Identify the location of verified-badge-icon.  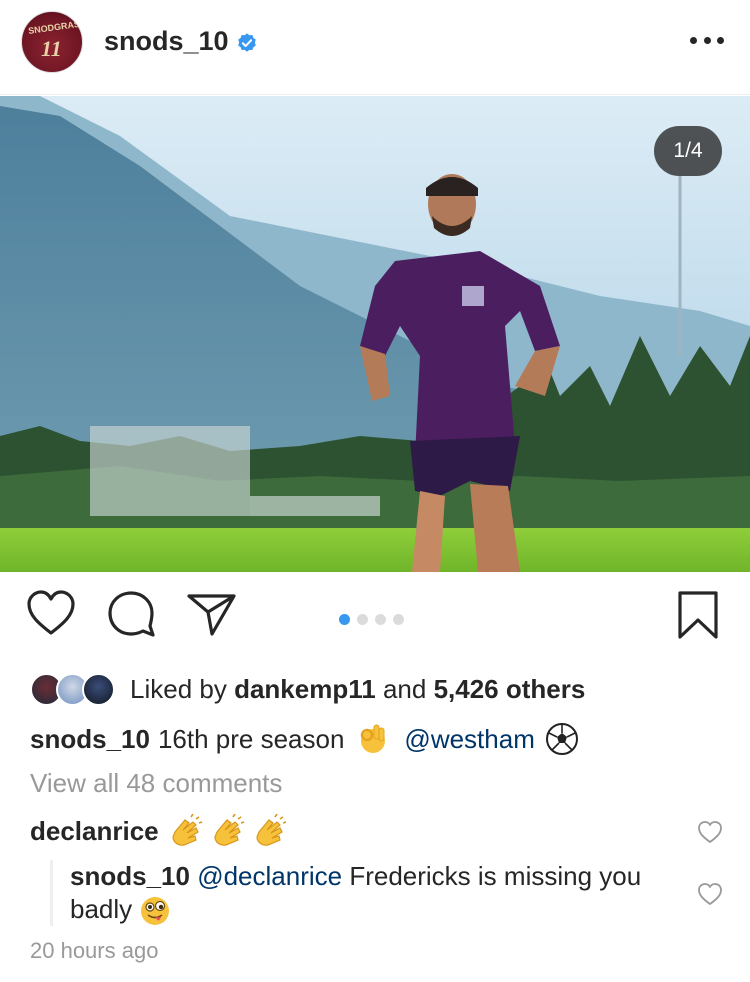
(247, 42).